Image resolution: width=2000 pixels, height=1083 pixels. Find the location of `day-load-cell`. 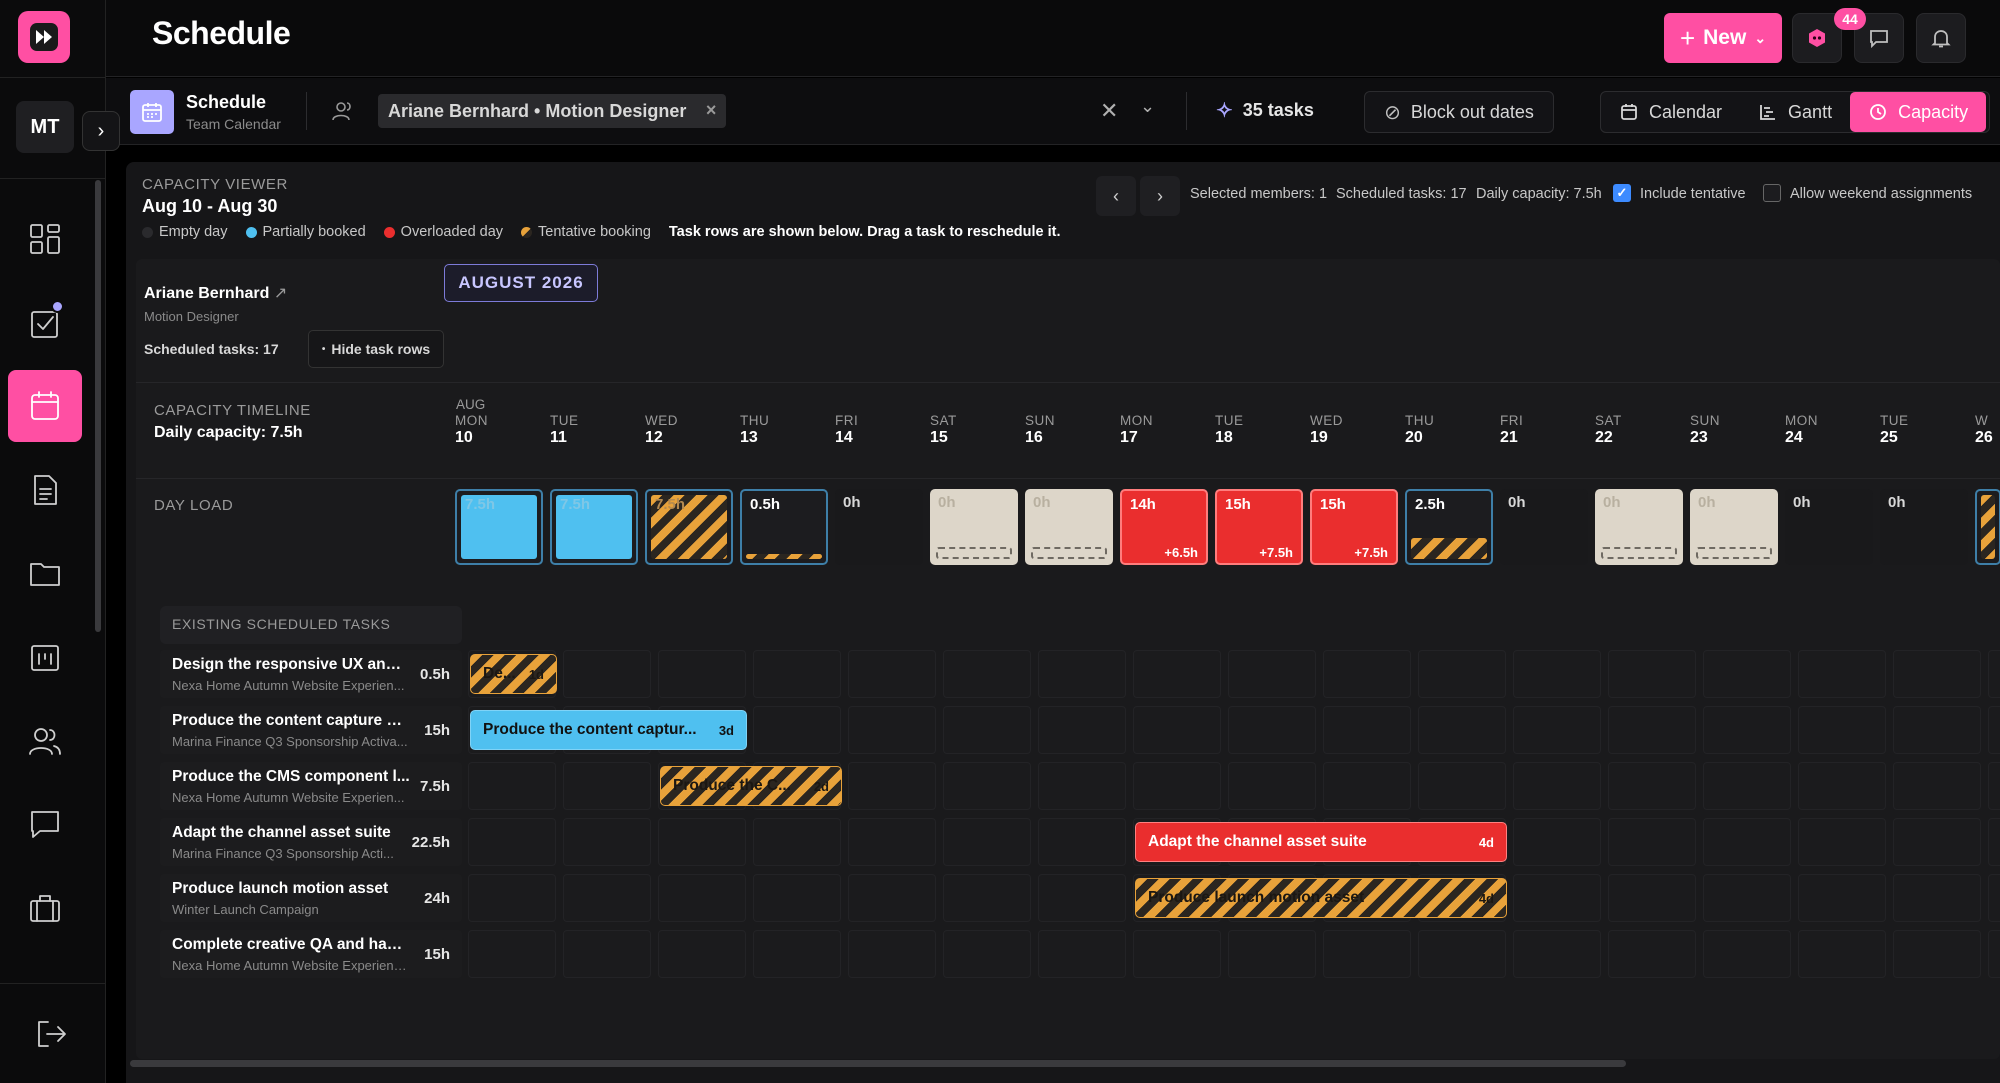

day-load-cell is located at coordinates (1987, 527).